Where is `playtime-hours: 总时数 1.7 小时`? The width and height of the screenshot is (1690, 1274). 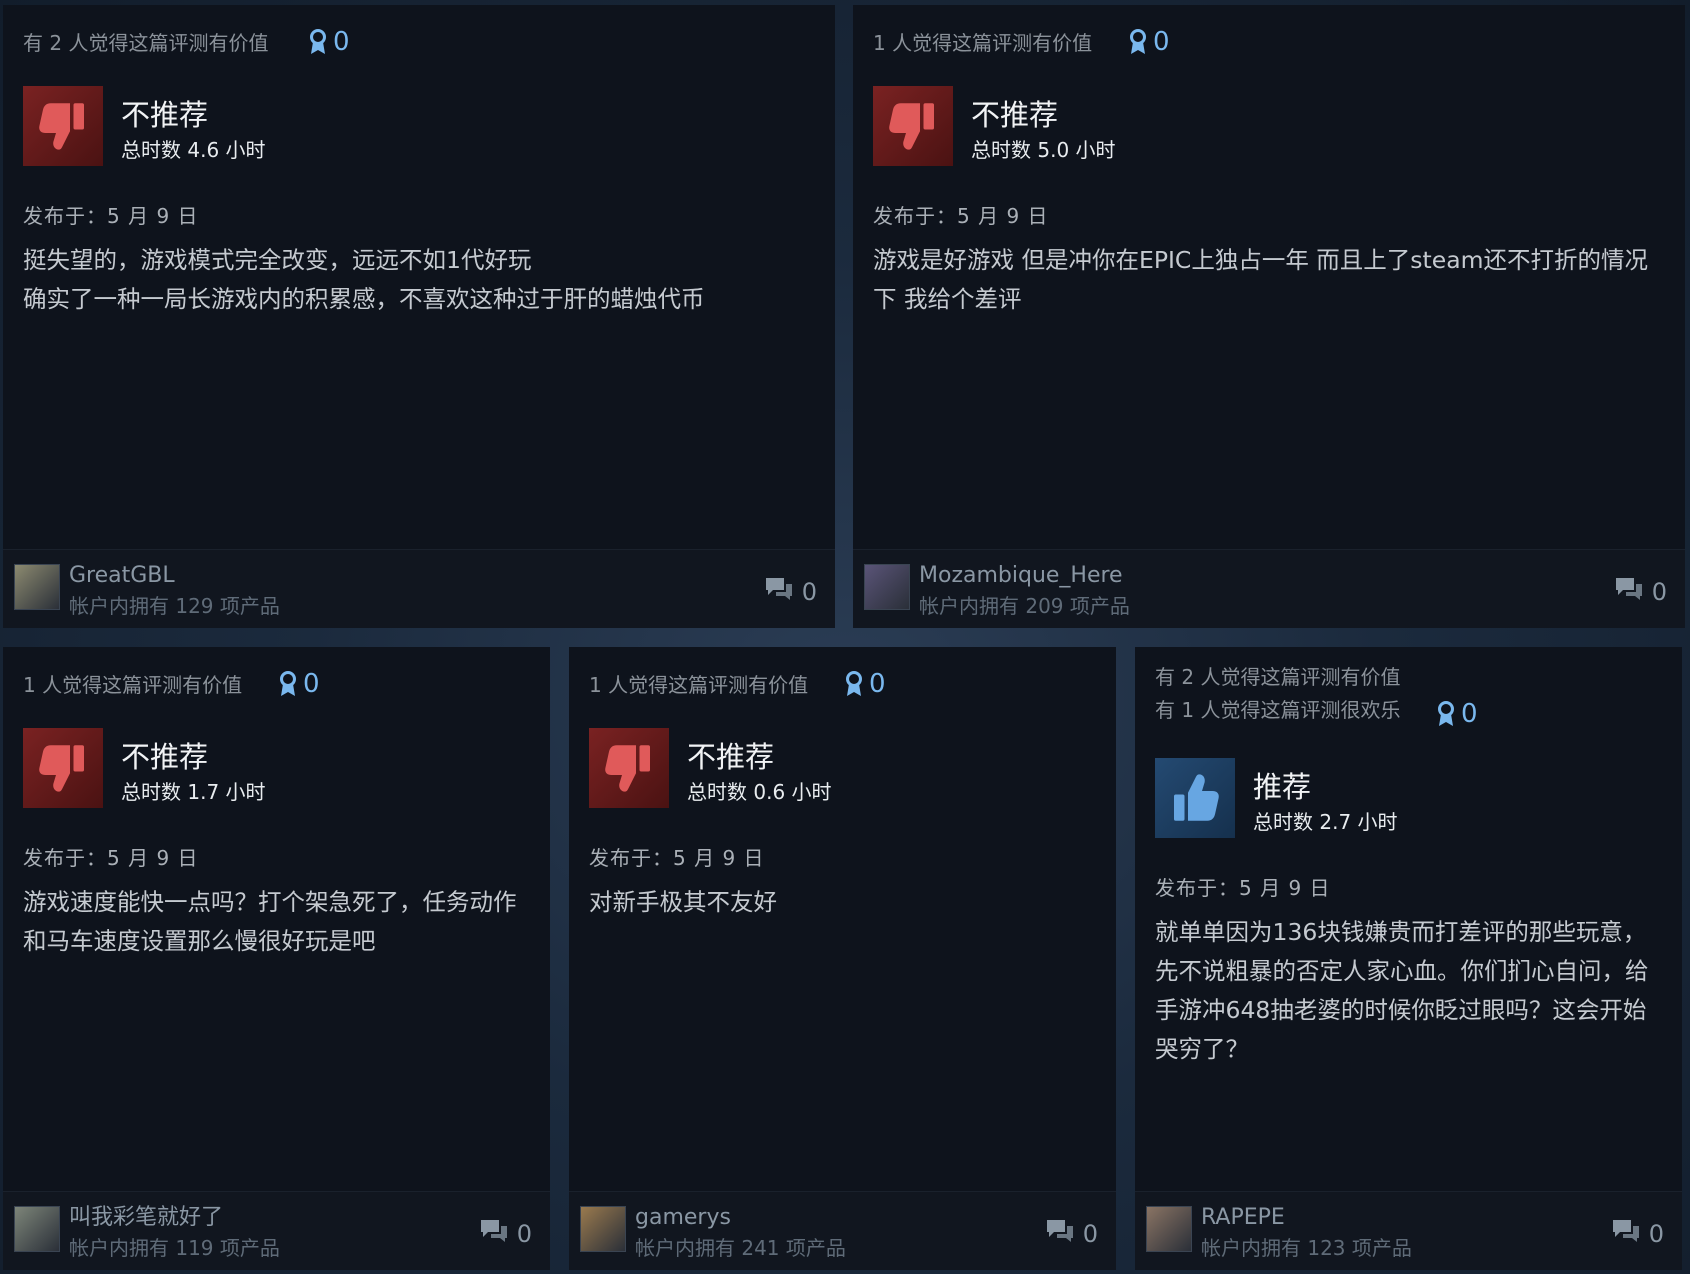
playtime-hours: 总时数 1.7 小时 is located at coordinates (193, 792).